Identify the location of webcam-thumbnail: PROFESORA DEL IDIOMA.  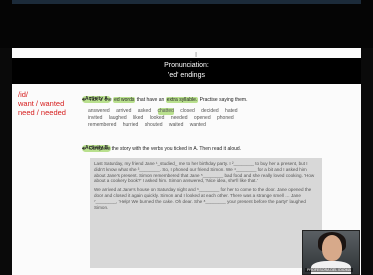
(331, 252).